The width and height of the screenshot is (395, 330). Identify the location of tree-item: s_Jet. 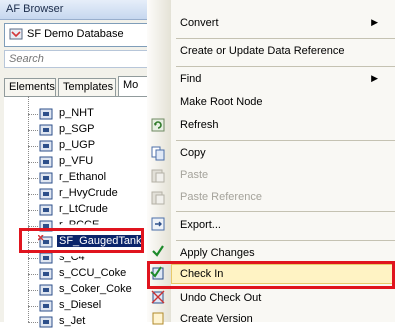
(79, 322).